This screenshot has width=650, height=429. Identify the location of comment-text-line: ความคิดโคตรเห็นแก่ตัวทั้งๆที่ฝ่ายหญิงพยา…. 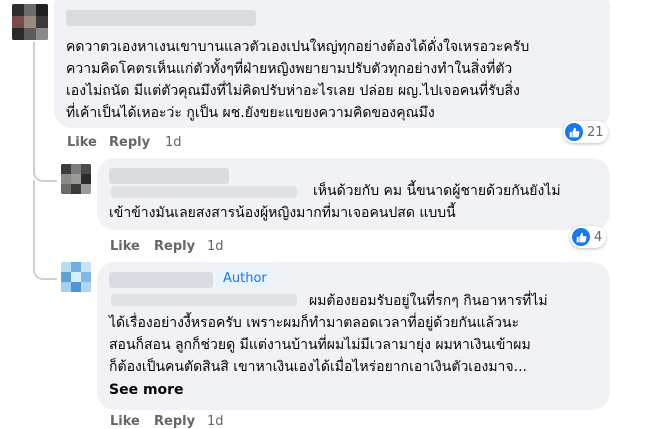
(289, 69).